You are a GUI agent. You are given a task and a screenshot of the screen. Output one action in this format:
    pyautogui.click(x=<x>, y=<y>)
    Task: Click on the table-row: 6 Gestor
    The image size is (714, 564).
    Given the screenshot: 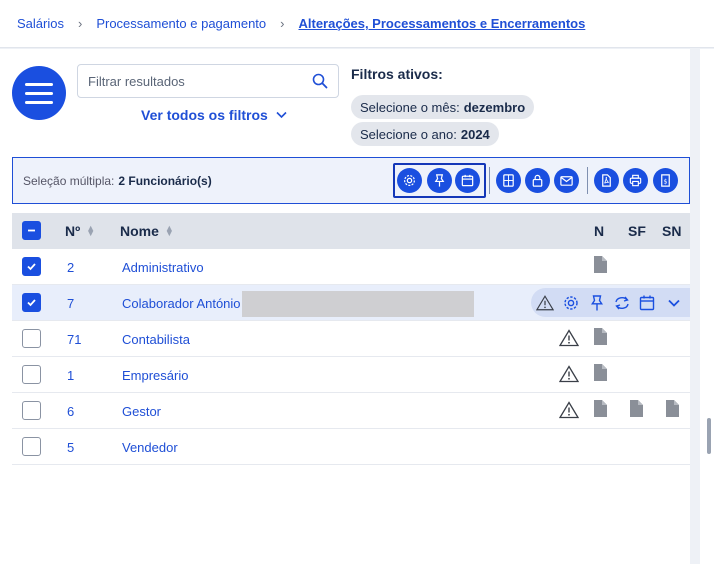 What is the action you would take?
    pyautogui.click(x=351, y=411)
    